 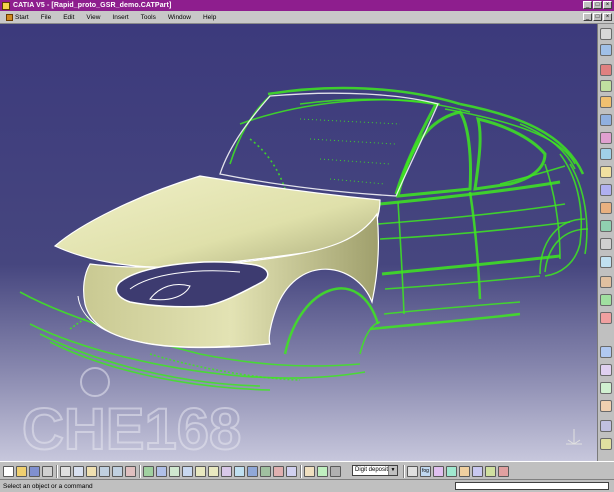 I want to click on zoom-in-icon, so click(x=200, y=471).